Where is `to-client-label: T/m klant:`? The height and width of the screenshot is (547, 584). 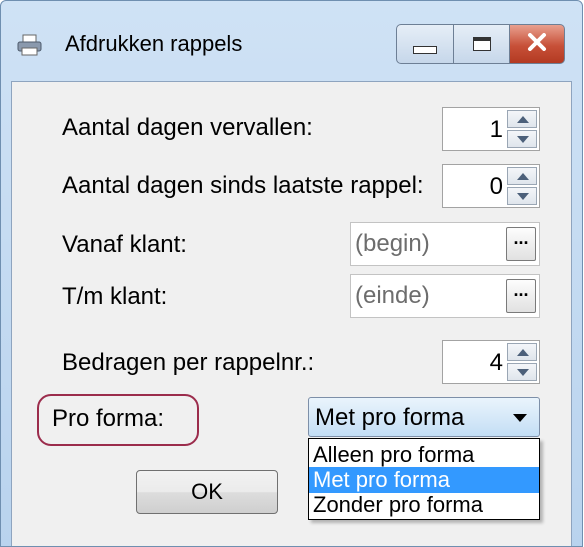
to-client-label: T/m klant: is located at coordinates (115, 296).